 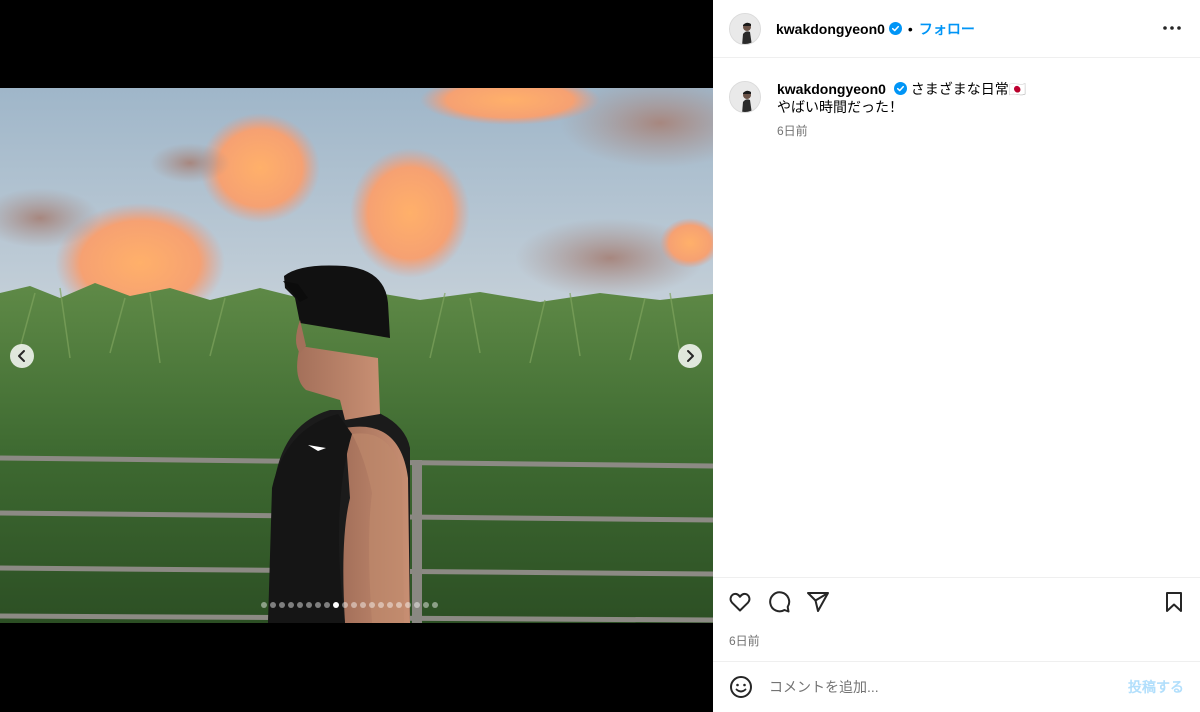 What do you see at coordinates (741, 687) in the screenshot?
I see `smiley-icon` at bounding box center [741, 687].